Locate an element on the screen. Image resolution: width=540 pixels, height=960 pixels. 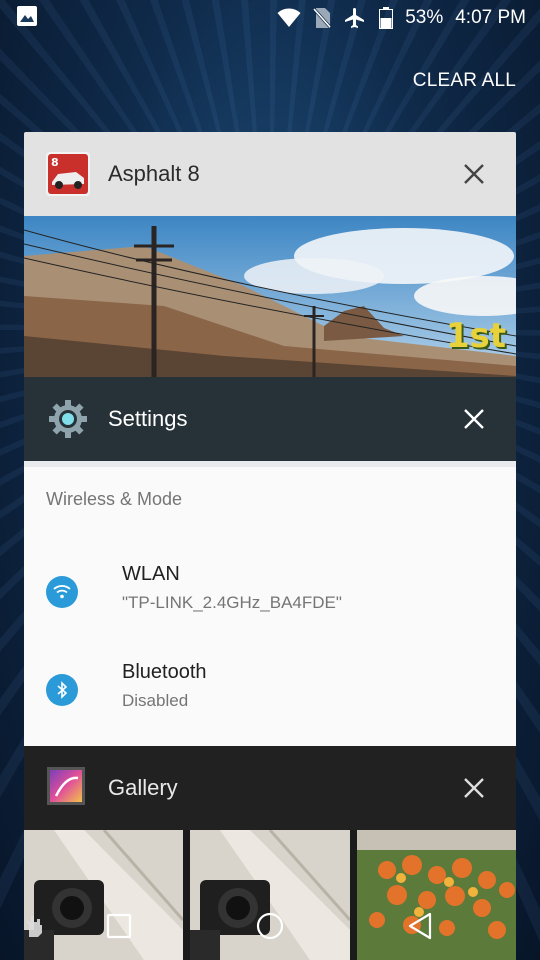
clock: 4:07 PM is located at coordinates (490, 17).